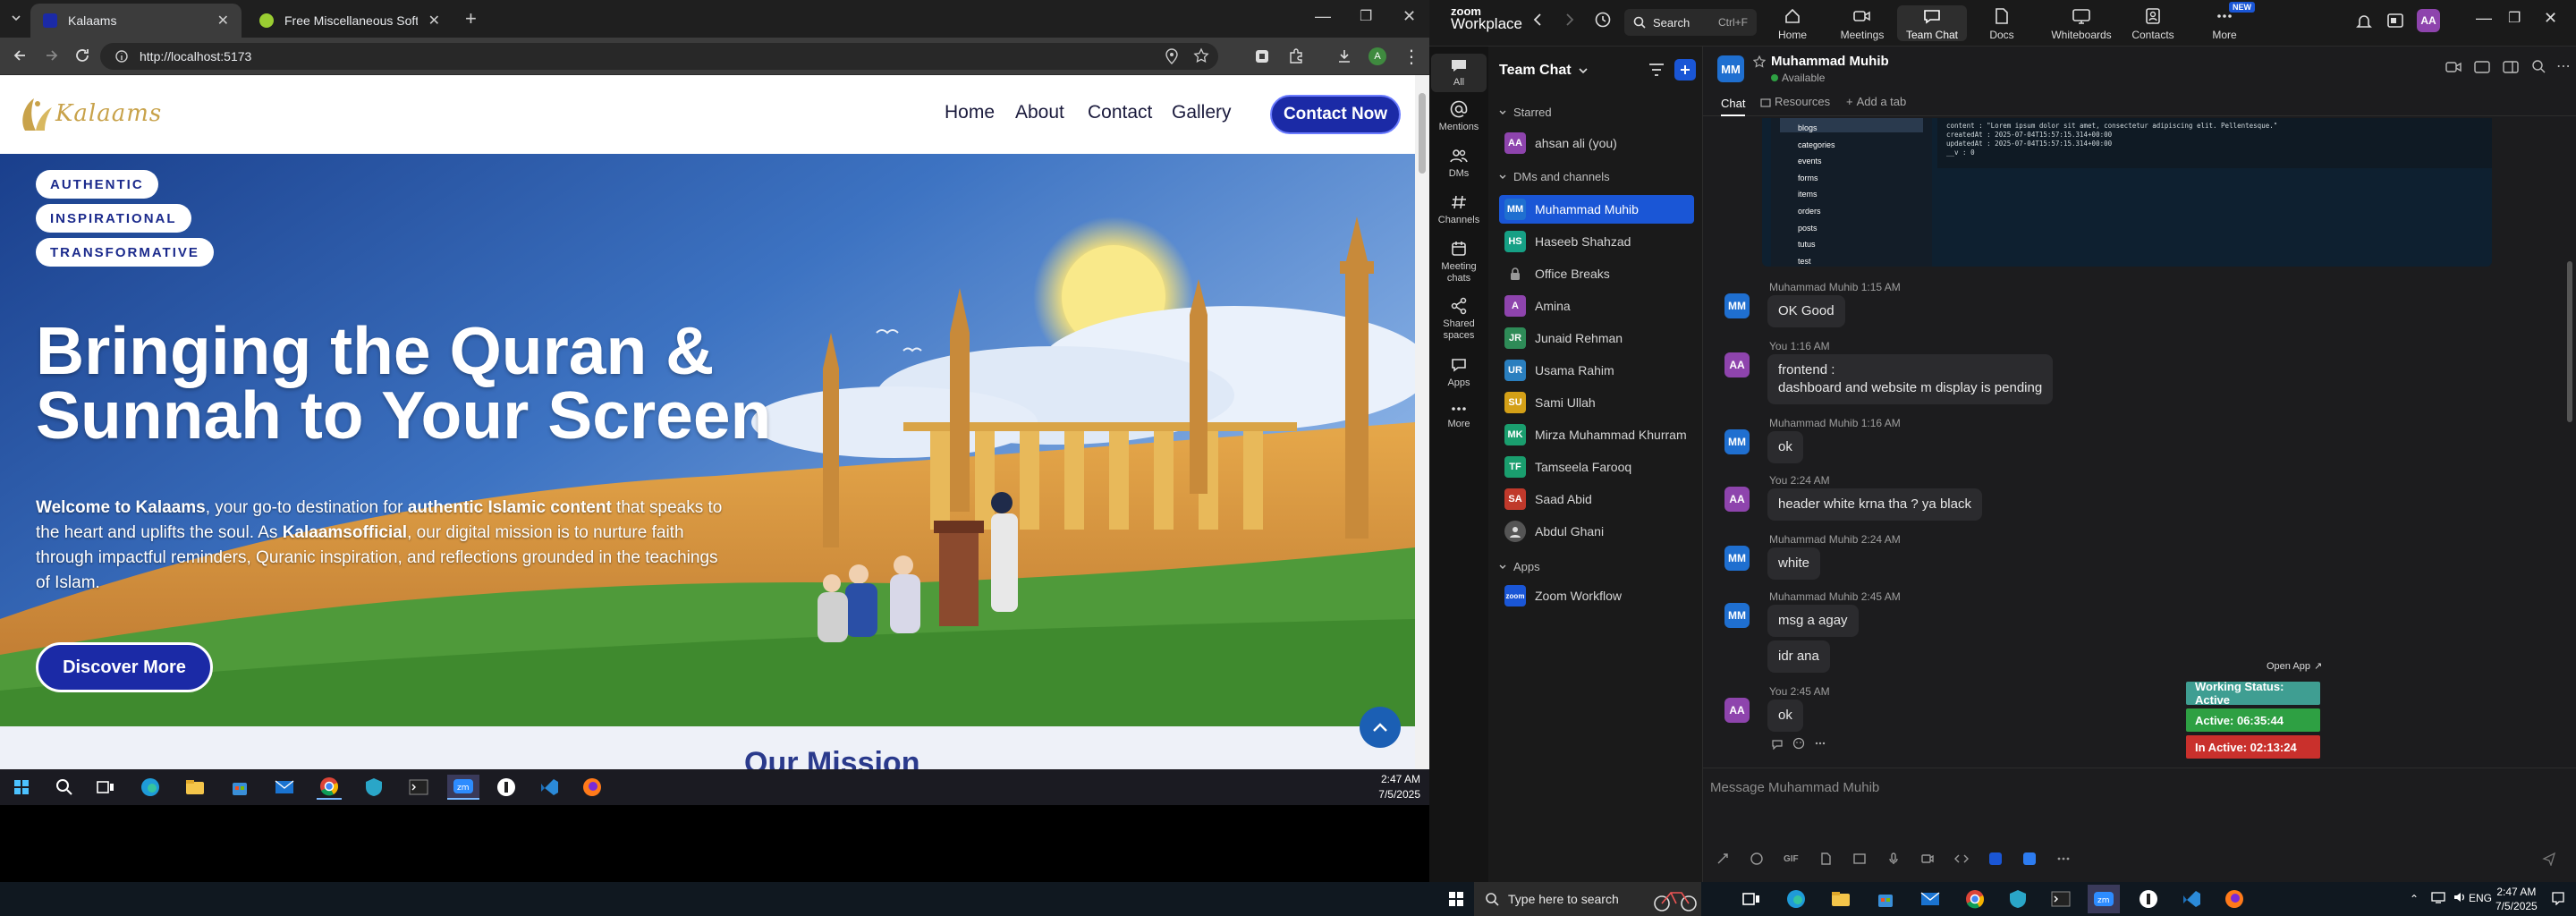 The width and height of the screenshot is (2576, 916). Describe the element at coordinates (1519, 566) in the screenshot. I see `section-apps: Apps` at that location.